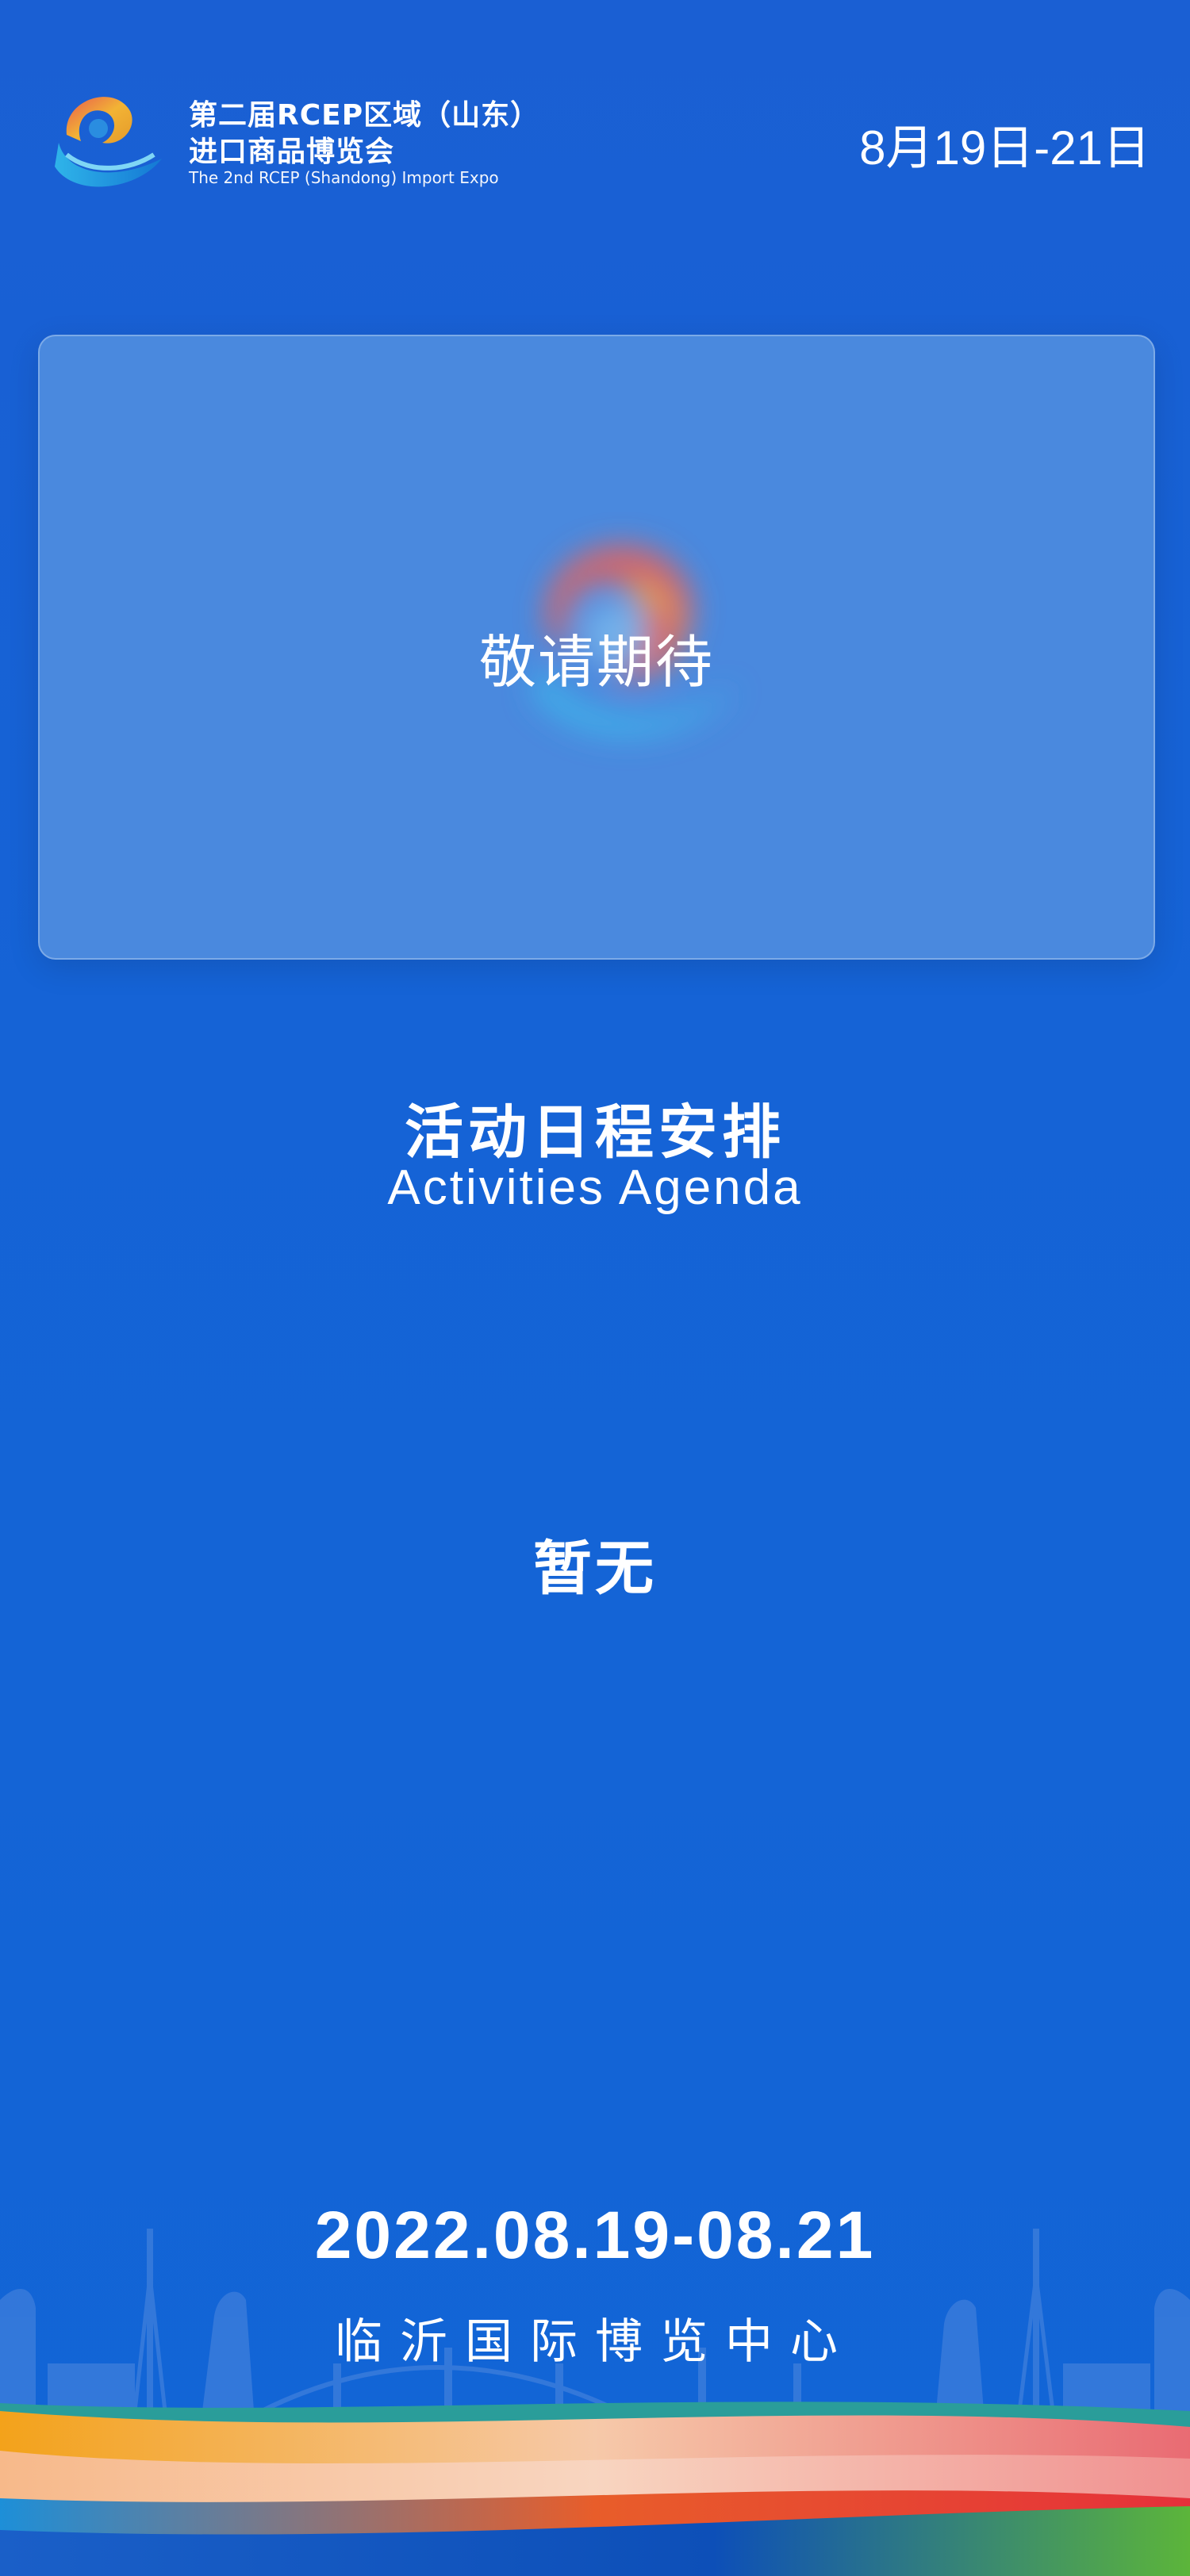  Describe the element at coordinates (595, 2235) in the screenshot. I see `footer-date-range: 2022.08.19-08.21` at that location.